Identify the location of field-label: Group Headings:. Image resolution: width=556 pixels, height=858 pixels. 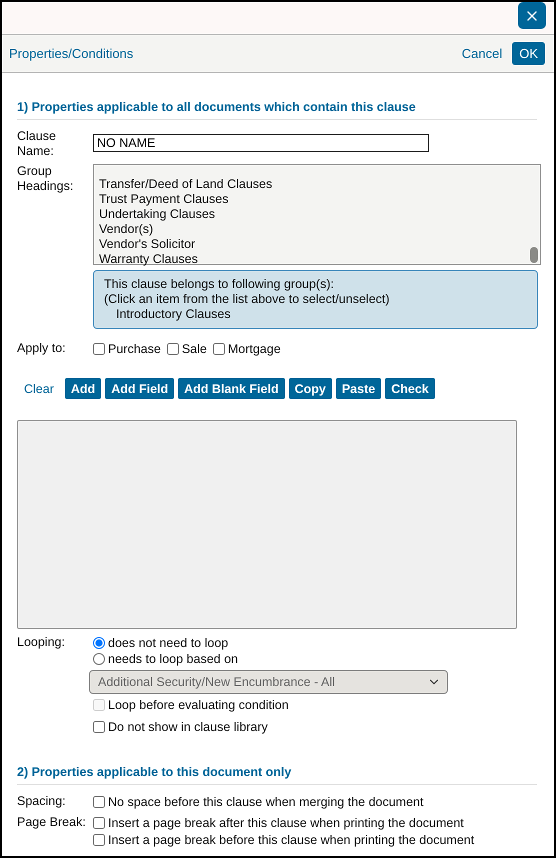
(45, 179).